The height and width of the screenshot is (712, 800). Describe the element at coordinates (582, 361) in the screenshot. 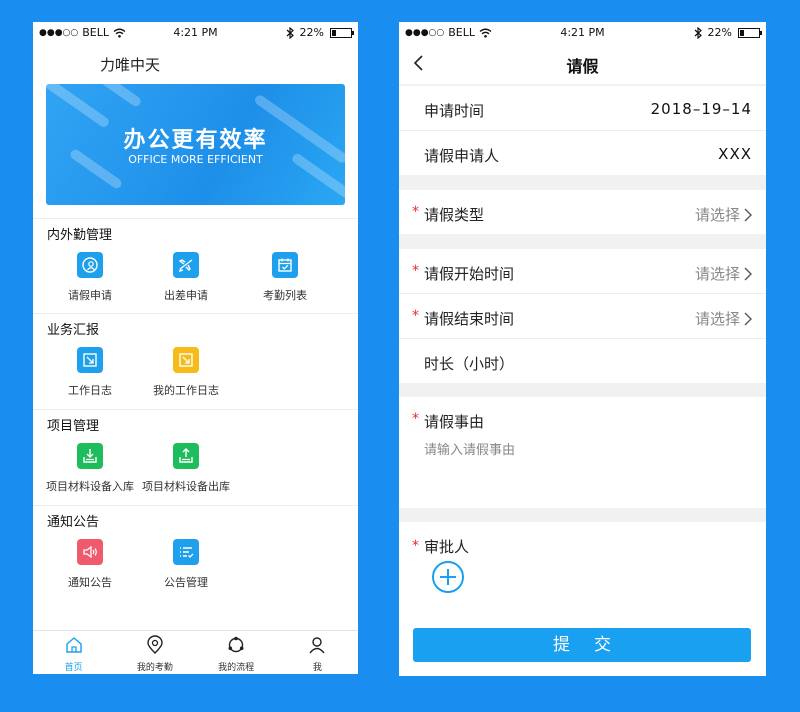

I see `duration-row: 时长（小时）` at that location.